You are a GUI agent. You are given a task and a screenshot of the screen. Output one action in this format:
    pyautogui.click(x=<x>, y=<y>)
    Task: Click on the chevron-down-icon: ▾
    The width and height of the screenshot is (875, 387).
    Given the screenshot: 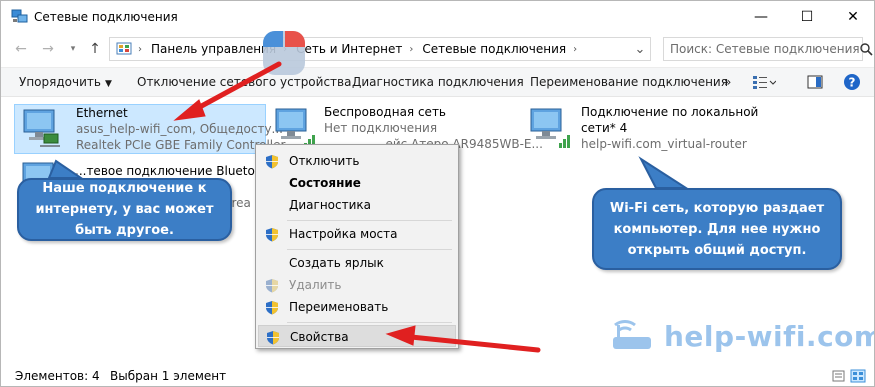 What is the action you would take?
    pyautogui.click(x=73, y=49)
    